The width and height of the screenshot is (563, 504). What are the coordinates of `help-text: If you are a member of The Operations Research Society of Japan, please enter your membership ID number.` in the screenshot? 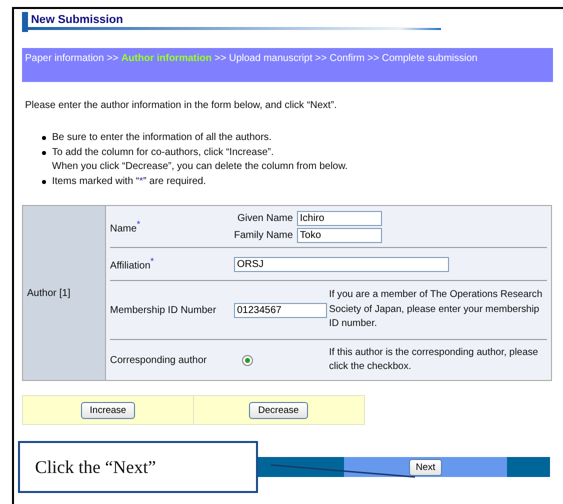 It's located at (436, 310).